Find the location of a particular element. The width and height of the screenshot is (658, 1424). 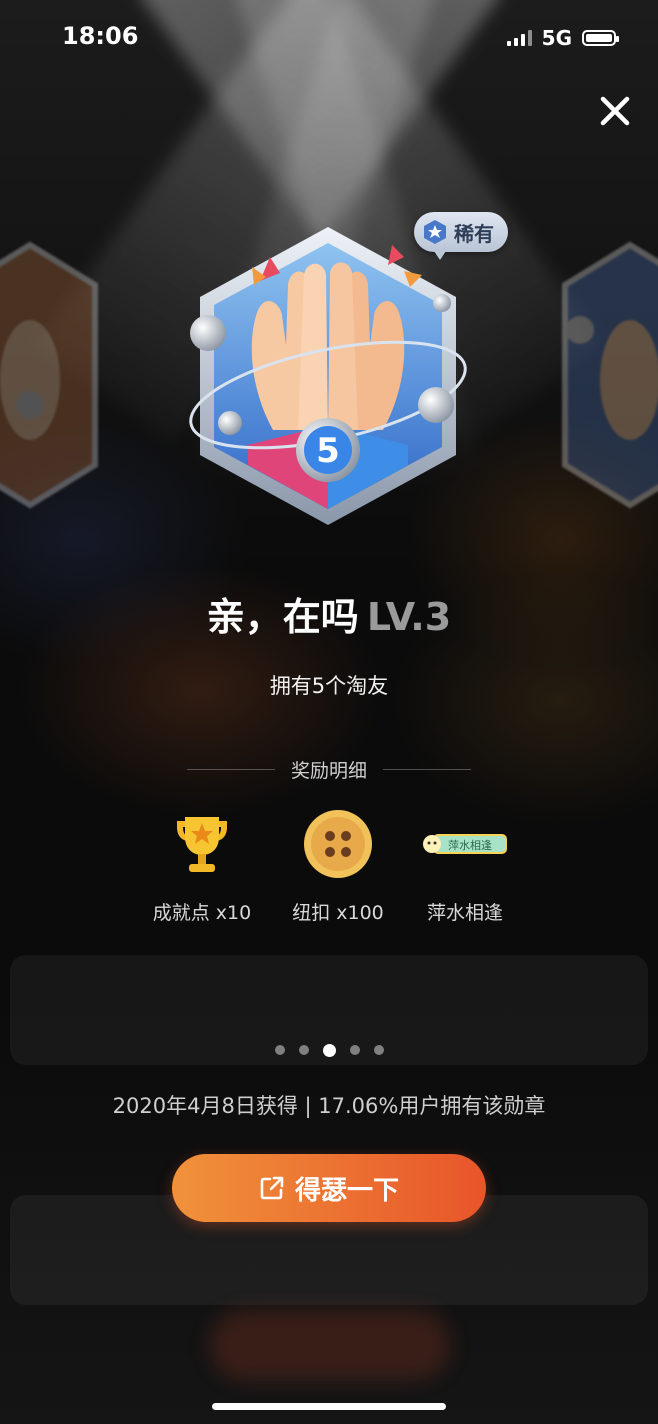

background-glow is located at coordinates (330, 1345).